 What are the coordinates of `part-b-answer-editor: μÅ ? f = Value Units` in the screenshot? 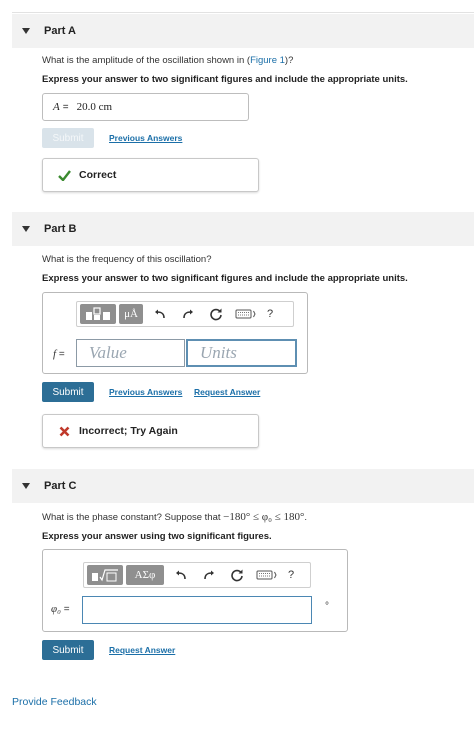 It's located at (175, 333).